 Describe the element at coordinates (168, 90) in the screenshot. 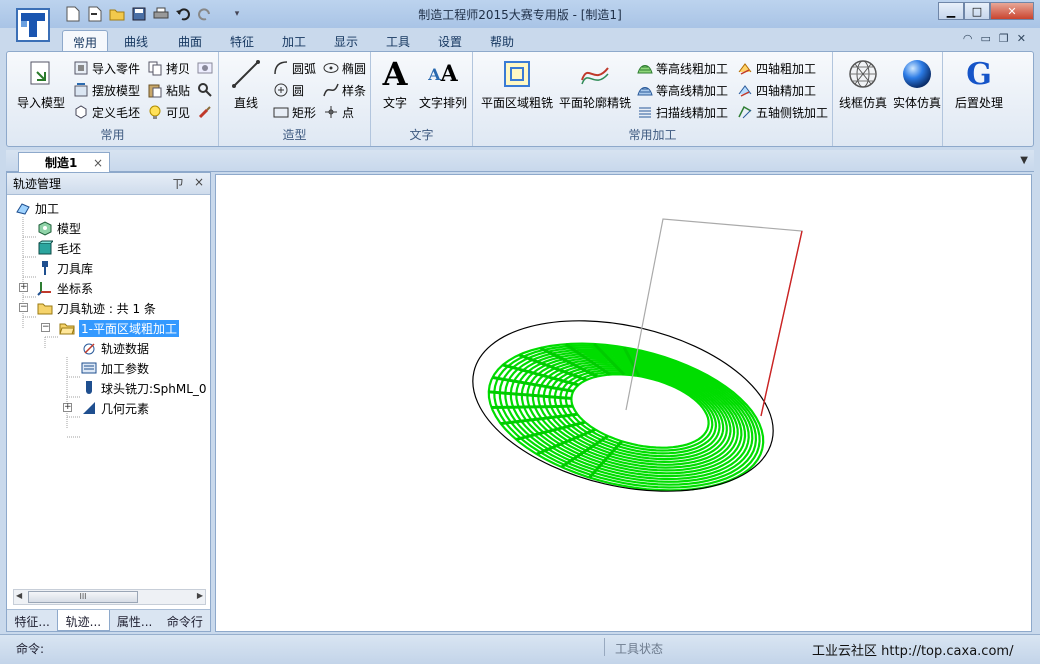

I see `paste-button: 粘贴` at that location.